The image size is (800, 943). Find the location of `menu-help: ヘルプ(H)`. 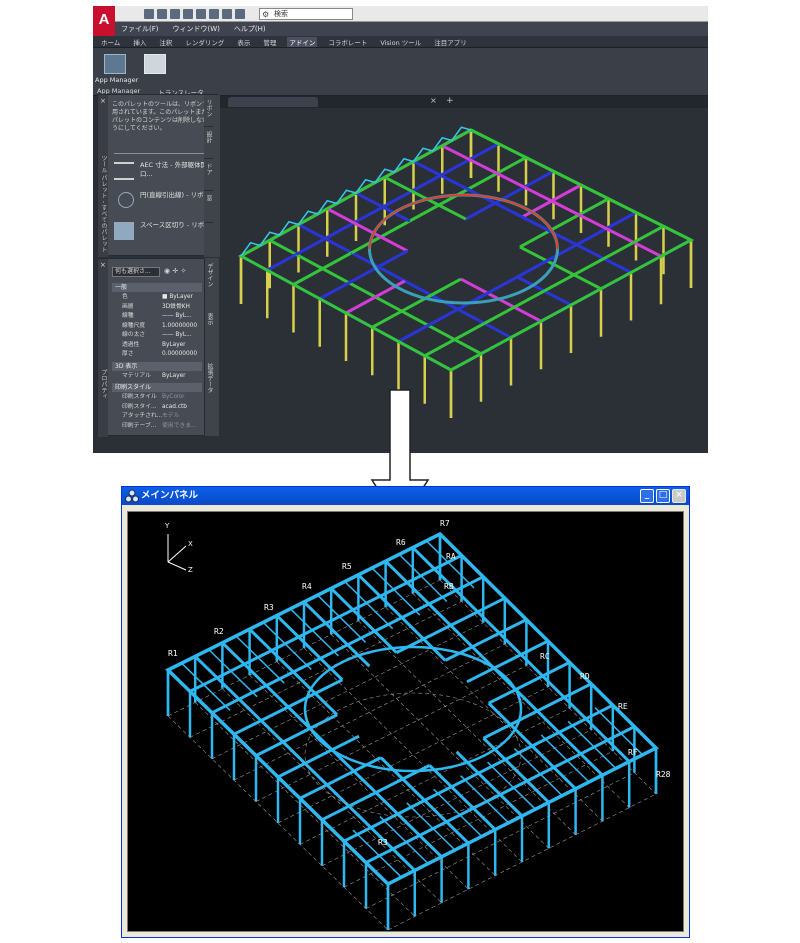

menu-help: ヘルプ(H) is located at coordinates (250, 29).